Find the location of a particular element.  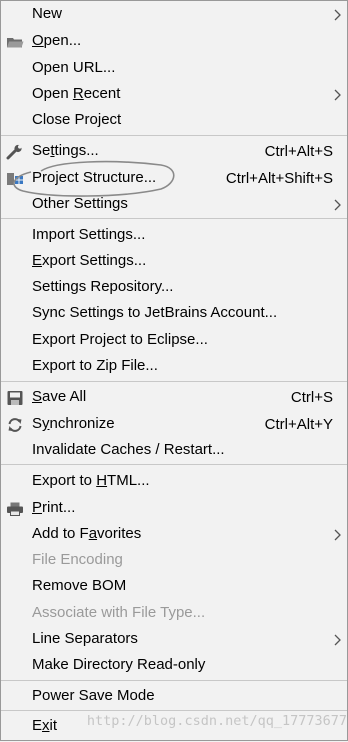

menu-item-make-readonly: Make Directory Read-only is located at coordinates (174, 666).